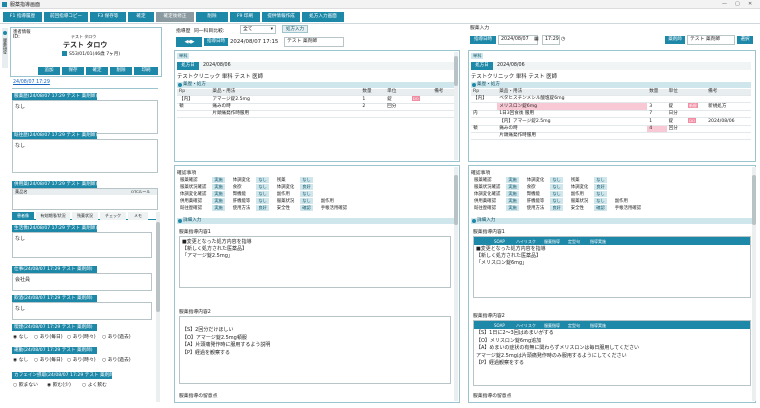 The image size is (760, 408). Describe the element at coordinates (724, 4) in the screenshot. I see `minimize-icon: —` at that location.